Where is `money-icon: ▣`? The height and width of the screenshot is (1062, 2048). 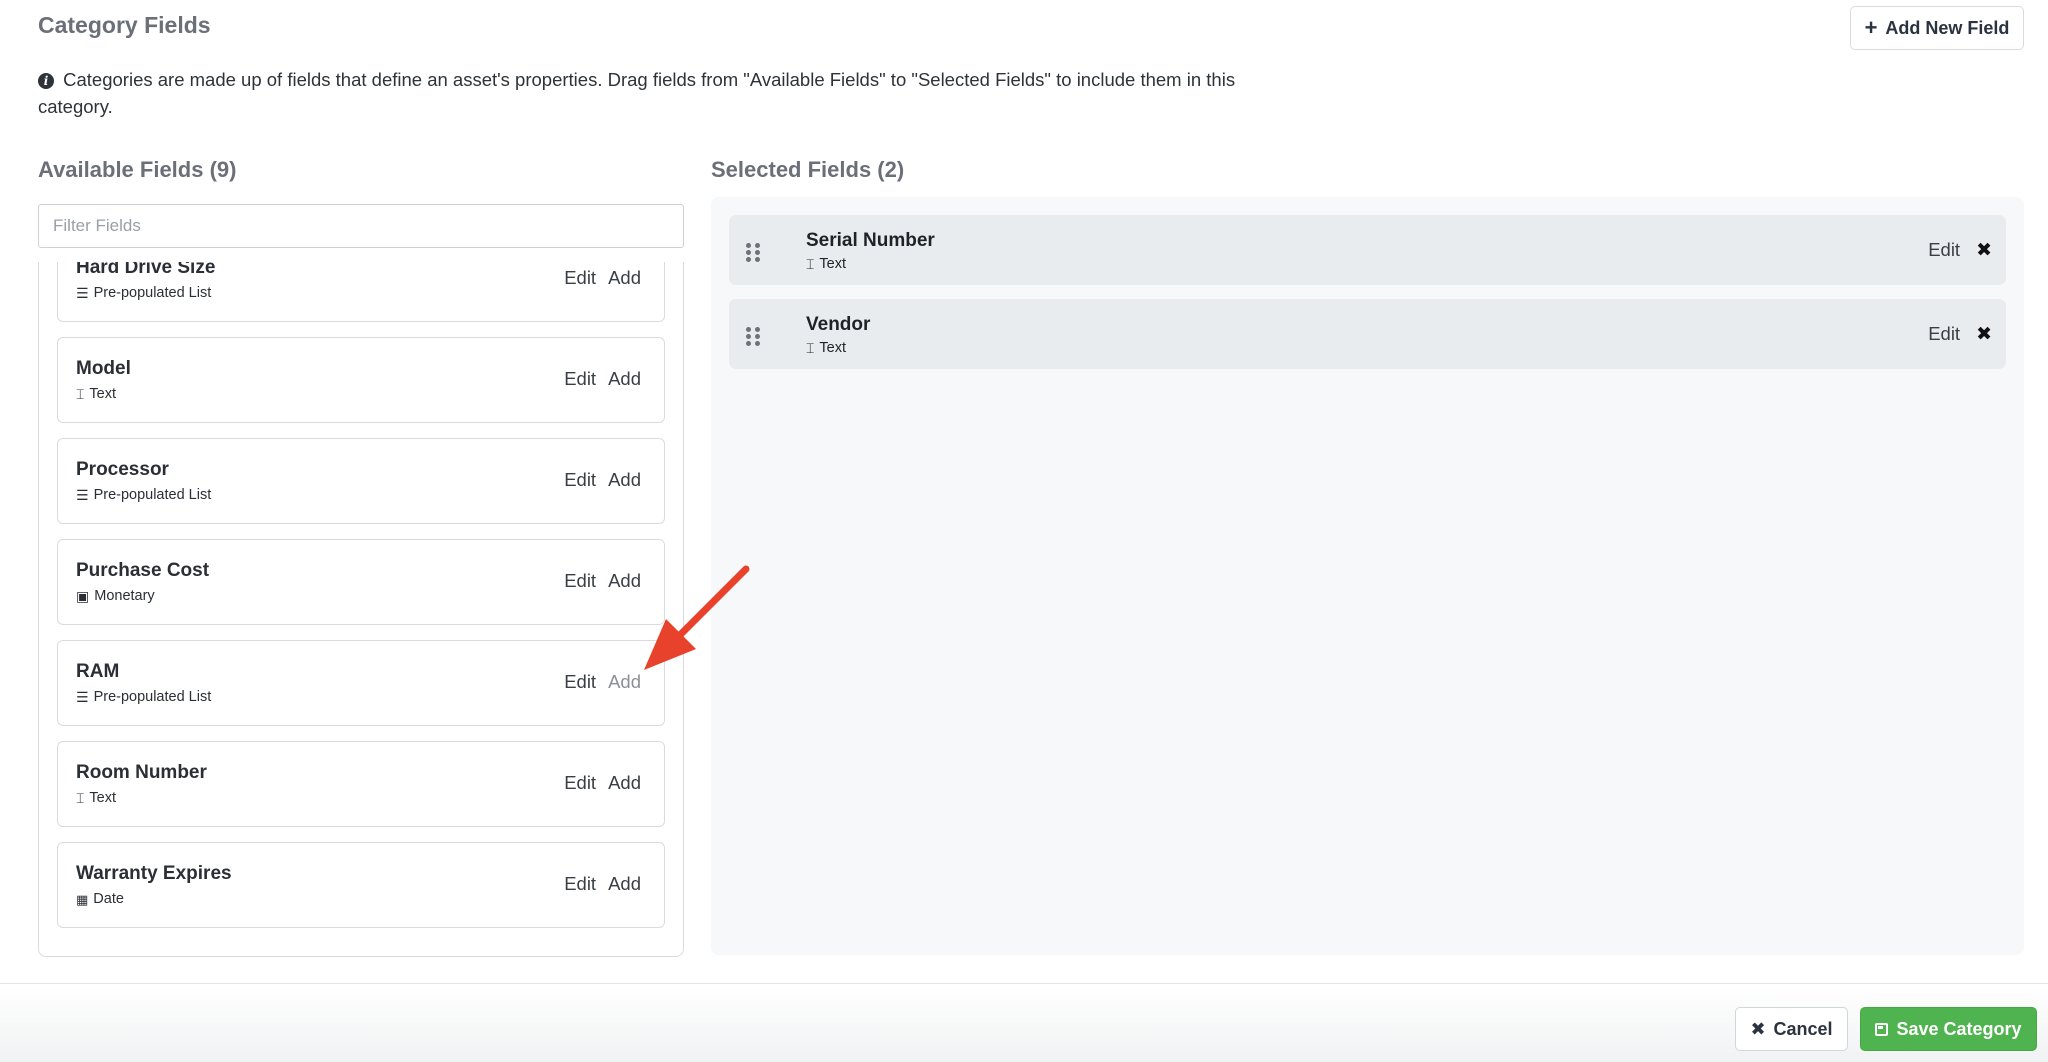
money-icon: ▣ is located at coordinates (83, 596).